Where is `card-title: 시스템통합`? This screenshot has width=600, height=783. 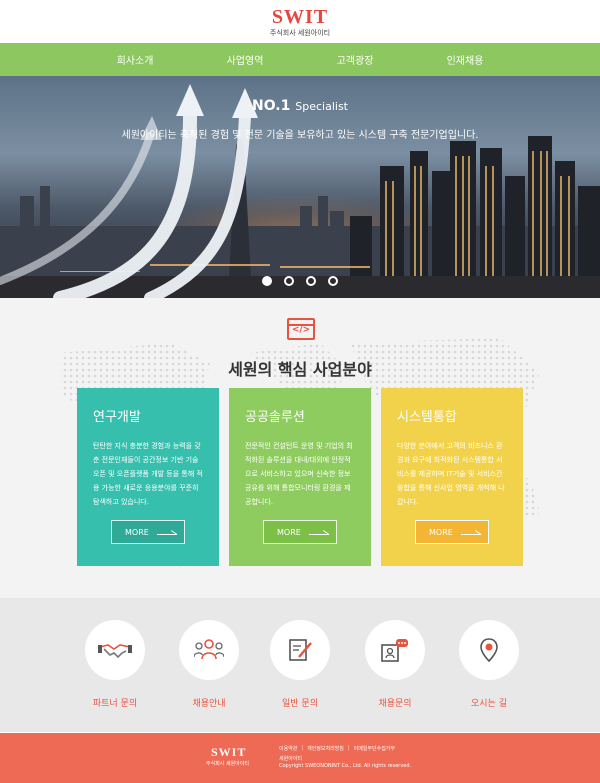 card-title: 시스템통합 is located at coordinates (427, 417).